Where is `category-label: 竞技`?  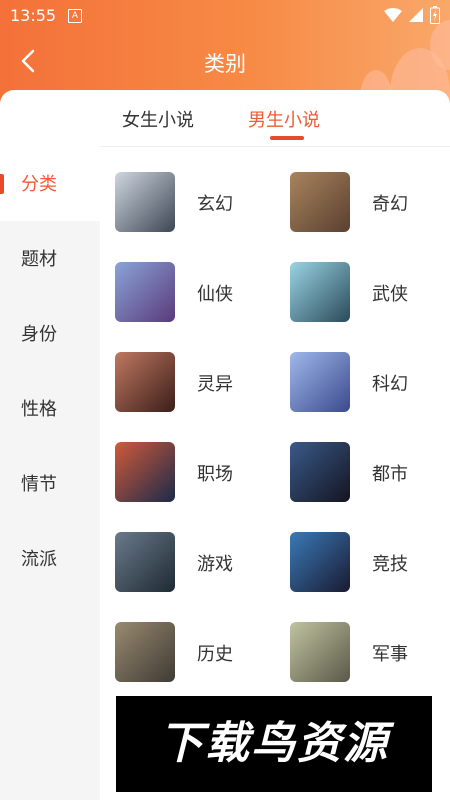 category-label: 竞技 is located at coordinates (390, 564).